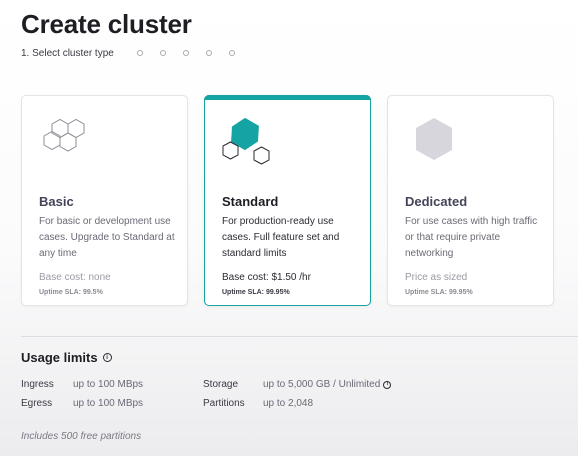  Describe the element at coordinates (108, 384) in the screenshot. I see `ingress-value: up to 100 MBps` at that location.